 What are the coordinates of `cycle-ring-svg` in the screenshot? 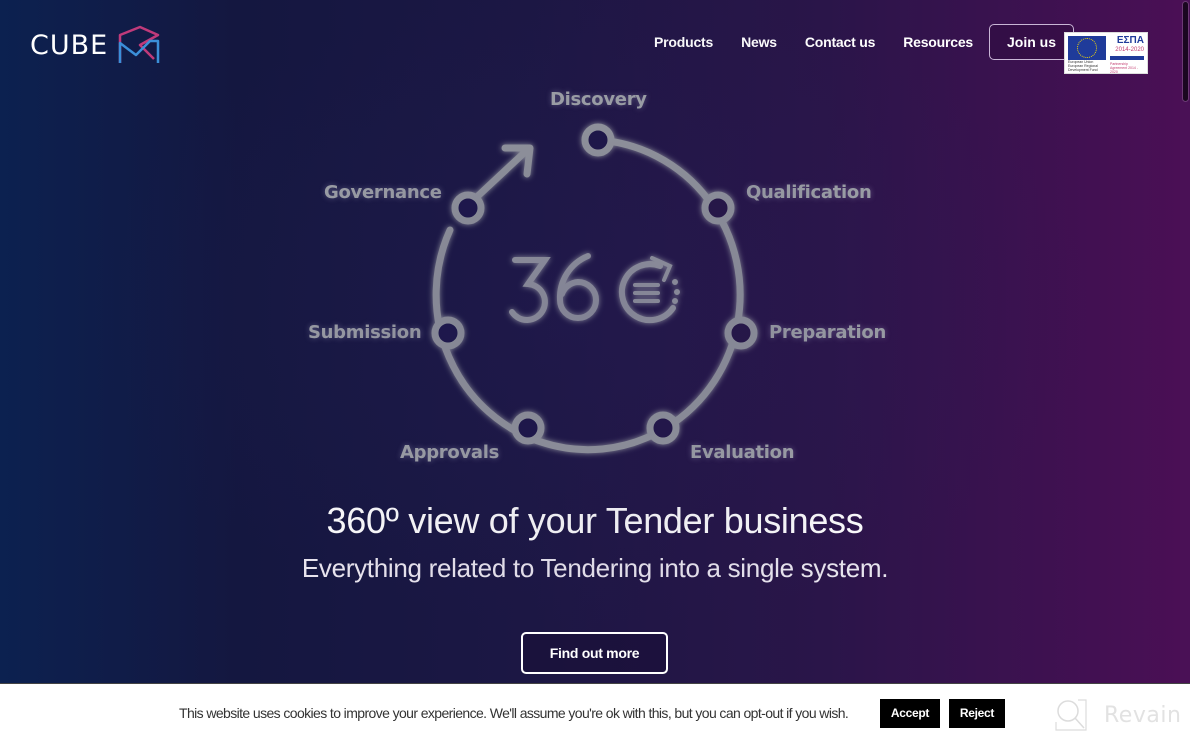 It's located at (594, 288).